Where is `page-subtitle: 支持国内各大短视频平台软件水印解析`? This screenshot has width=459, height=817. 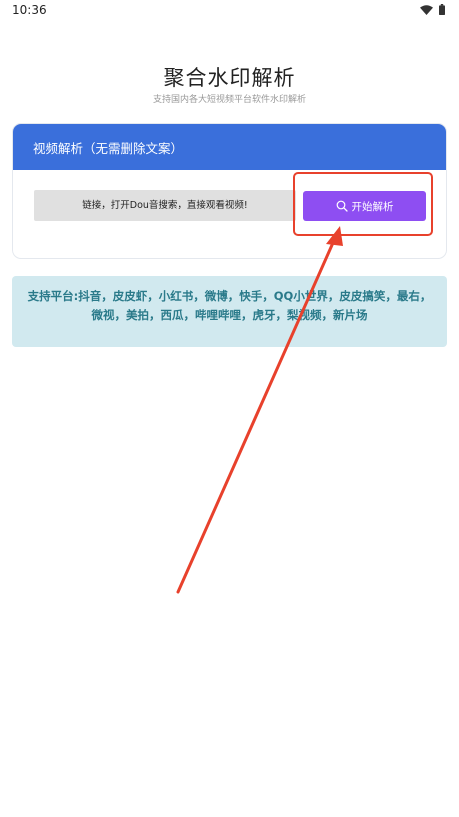 page-subtitle: 支持国内各大短视频平台软件水印解析 is located at coordinates (229, 100).